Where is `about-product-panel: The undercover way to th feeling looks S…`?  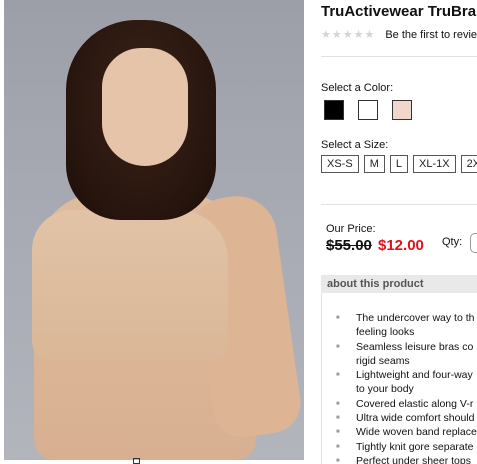 about-product-panel: The undercover way to th feeling looks S… is located at coordinates (399, 378).